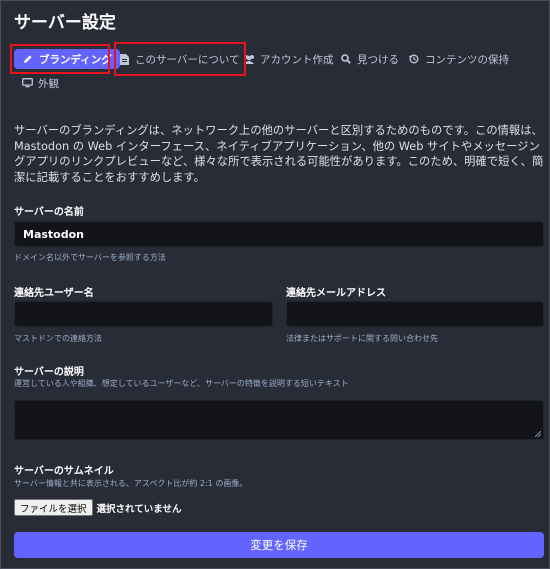 The width and height of the screenshot is (550, 569). I want to click on tab-branding: ブランディング, so click(67, 59).